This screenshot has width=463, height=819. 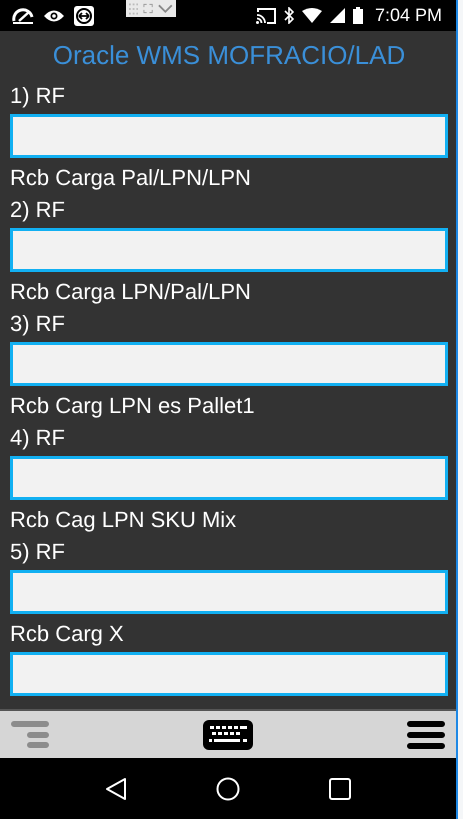 What do you see at coordinates (131, 292) in the screenshot?
I see `field-label: Rcb Carga LPN/Pal/LPN` at bounding box center [131, 292].